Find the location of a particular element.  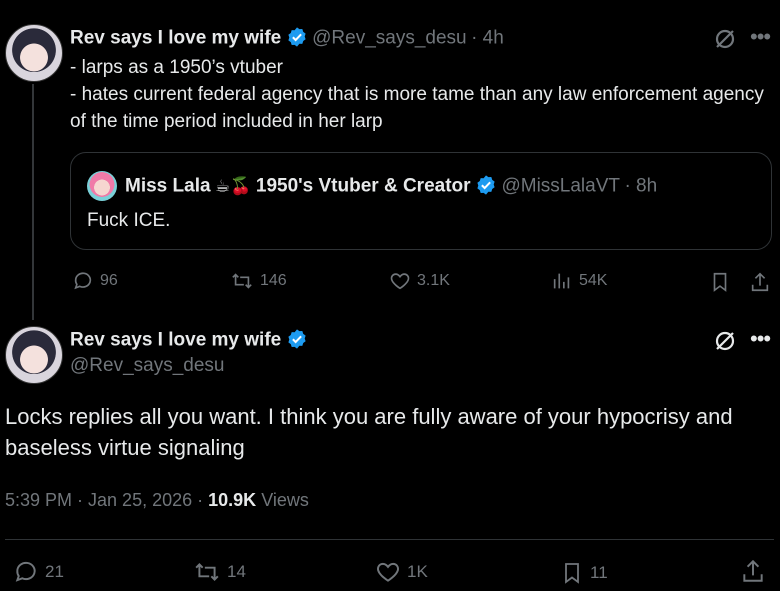

views-count: 54K is located at coordinates (593, 280).